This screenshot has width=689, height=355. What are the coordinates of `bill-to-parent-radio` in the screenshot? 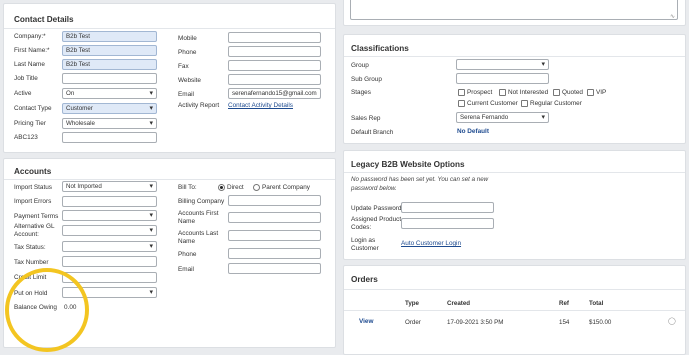 It's located at (256, 187).